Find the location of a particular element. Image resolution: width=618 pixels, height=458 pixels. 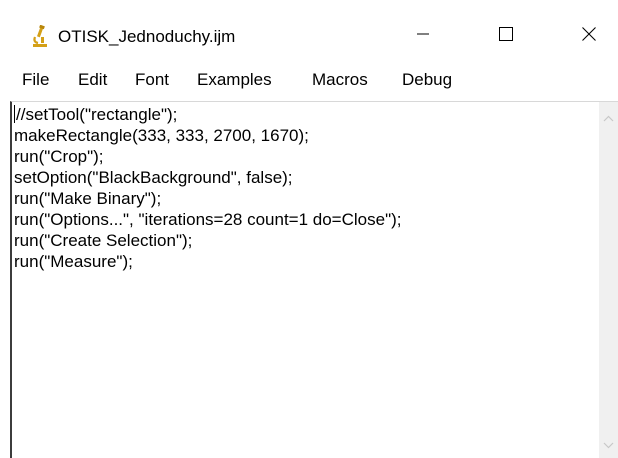

menu-edit: Edit is located at coordinates (92, 80).